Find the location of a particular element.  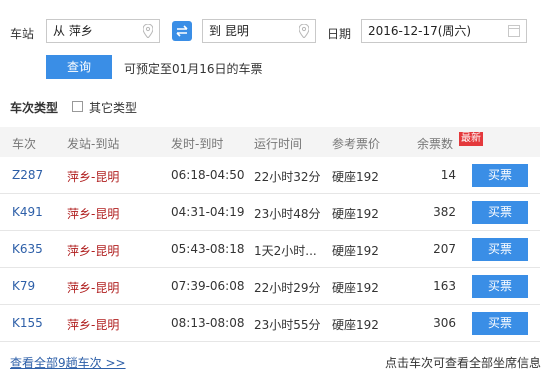

remaining-cell: 306 is located at coordinates (444, 323).